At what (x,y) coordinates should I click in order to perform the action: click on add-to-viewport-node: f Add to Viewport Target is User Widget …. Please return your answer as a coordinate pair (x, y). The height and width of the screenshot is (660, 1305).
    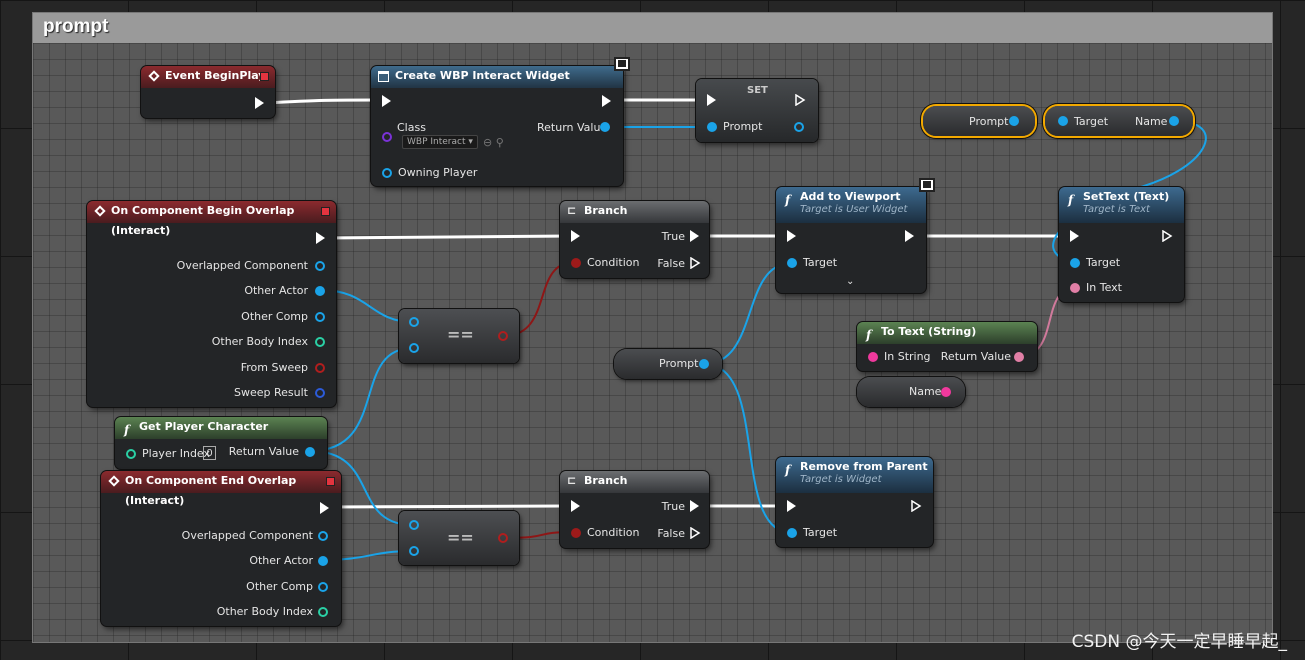
    Looking at the image, I should click on (851, 240).